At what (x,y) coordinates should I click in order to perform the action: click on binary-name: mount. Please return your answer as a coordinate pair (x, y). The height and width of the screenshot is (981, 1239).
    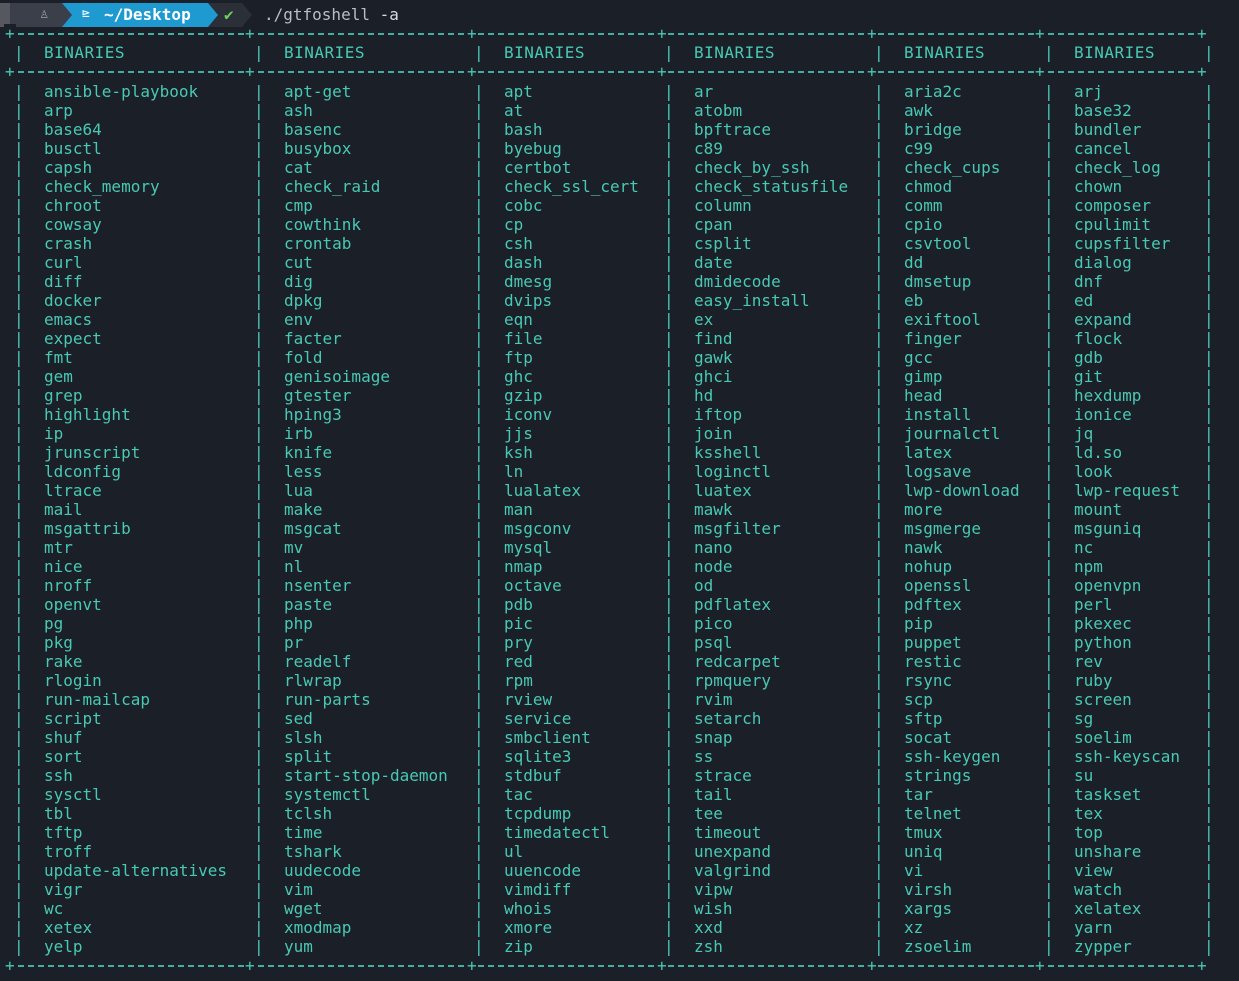
    Looking at the image, I should click on (1098, 509).